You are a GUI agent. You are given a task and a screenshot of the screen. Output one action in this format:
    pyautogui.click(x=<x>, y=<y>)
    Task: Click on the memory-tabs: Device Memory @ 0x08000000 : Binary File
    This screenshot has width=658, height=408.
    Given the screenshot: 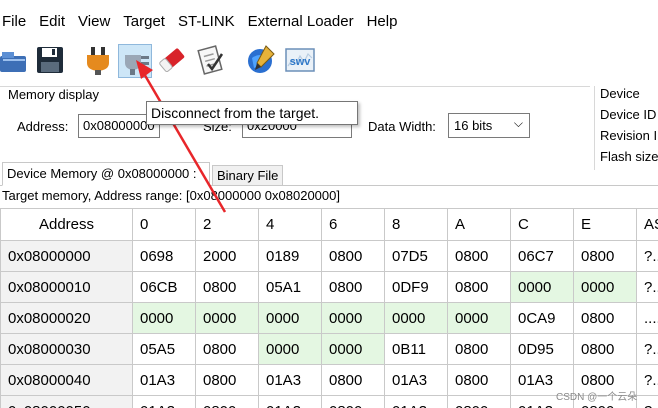 What is the action you would take?
    pyautogui.click(x=329, y=173)
    